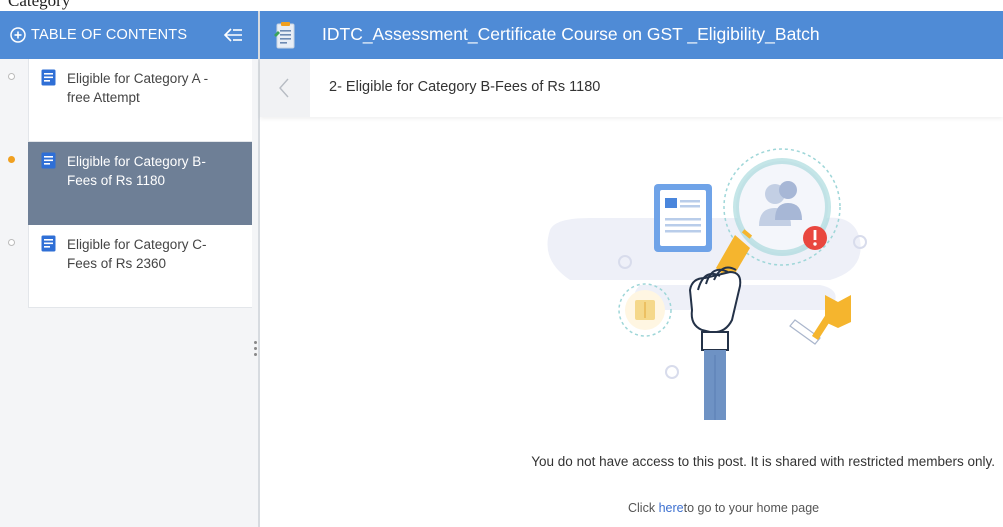 The image size is (1003, 527). What do you see at coordinates (138, 88) in the screenshot?
I see `toc-item-label: Eligible for Category A -free Attempt` at bounding box center [138, 88].